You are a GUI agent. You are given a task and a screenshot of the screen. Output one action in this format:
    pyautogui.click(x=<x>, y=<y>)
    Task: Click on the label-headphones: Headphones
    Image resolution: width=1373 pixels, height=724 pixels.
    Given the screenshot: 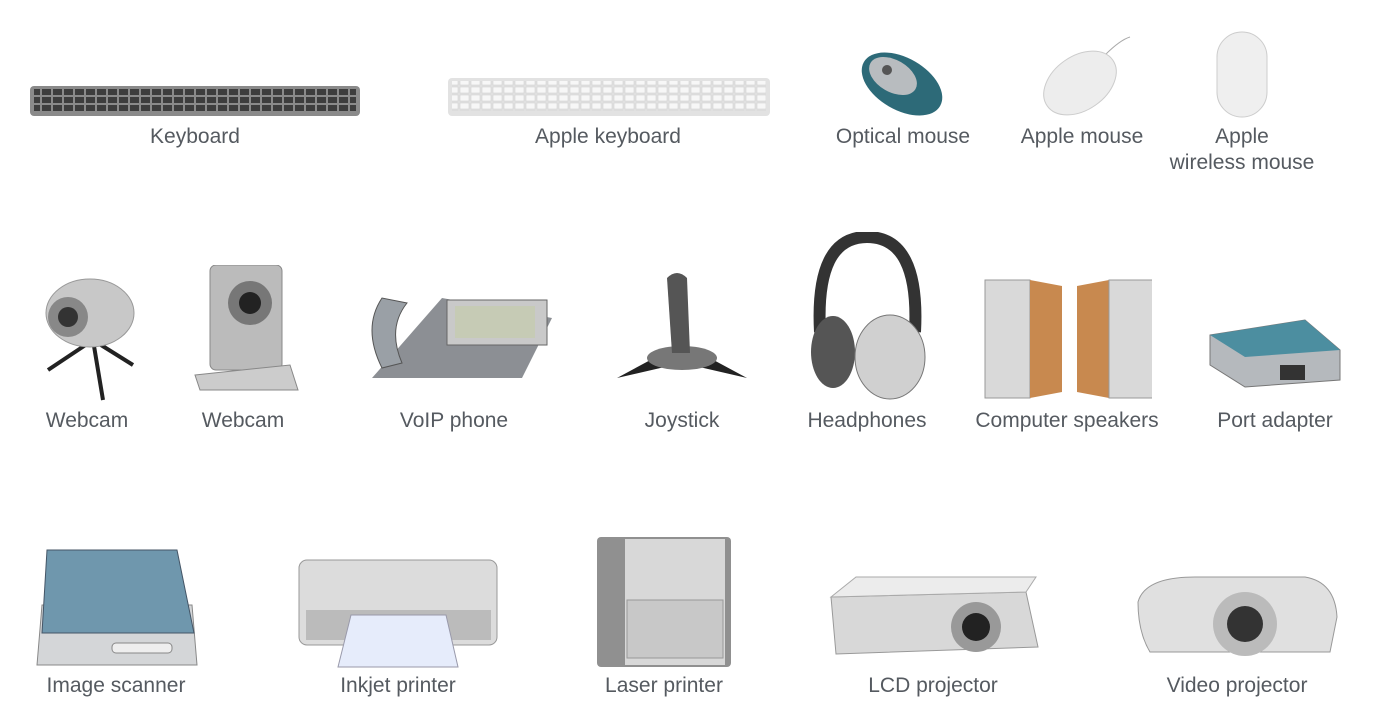 What is the action you would take?
    pyautogui.click(x=867, y=420)
    